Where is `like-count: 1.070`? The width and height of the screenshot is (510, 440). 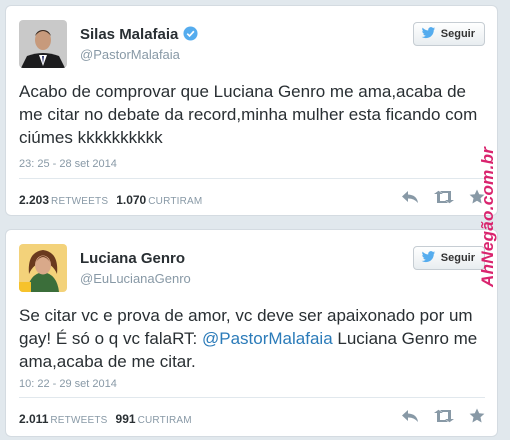
like-count: 1.070 is located at coordinates (131, 200).